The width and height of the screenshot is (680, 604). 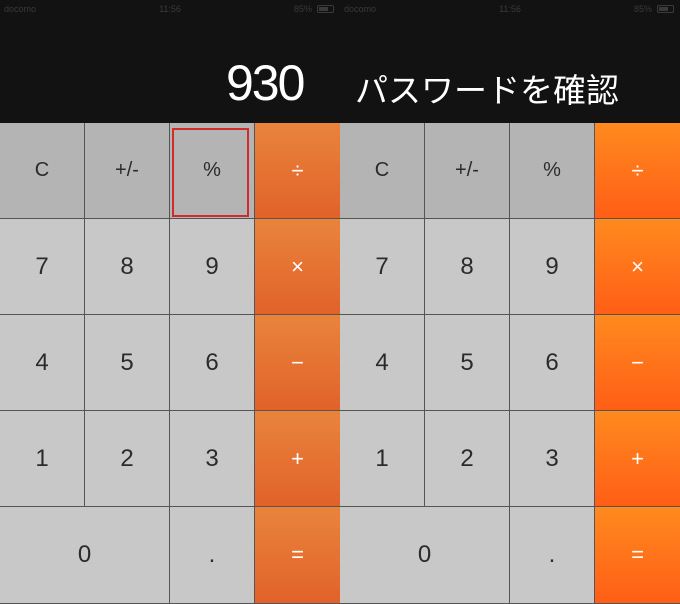 What do you see at coordinates (487, 90) in the screenshot?
I see `caption-confirm-password: パスワードを確認` at bounding box center [487, 90].